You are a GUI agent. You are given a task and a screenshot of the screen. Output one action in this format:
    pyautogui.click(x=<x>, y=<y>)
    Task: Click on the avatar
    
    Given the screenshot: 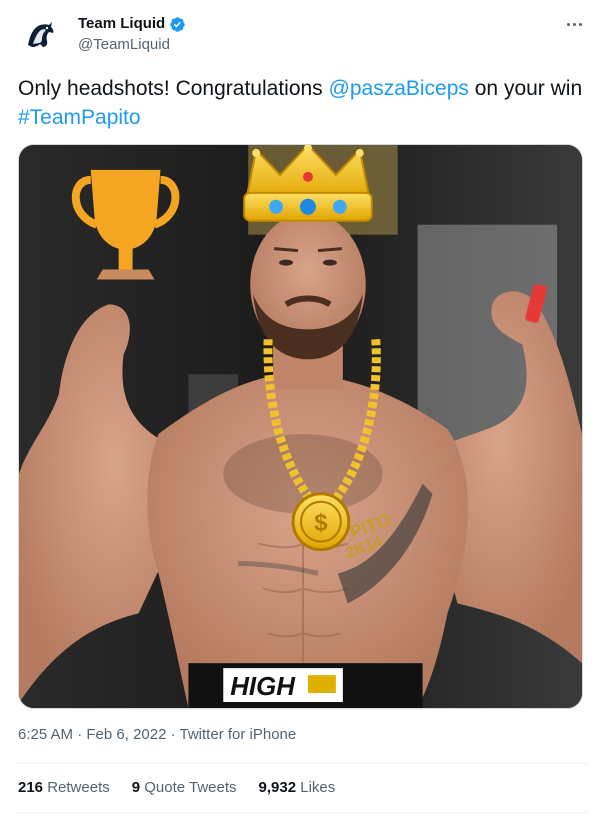 What is the action you would take?
    pyautogui.click(x=40, y=36)
    